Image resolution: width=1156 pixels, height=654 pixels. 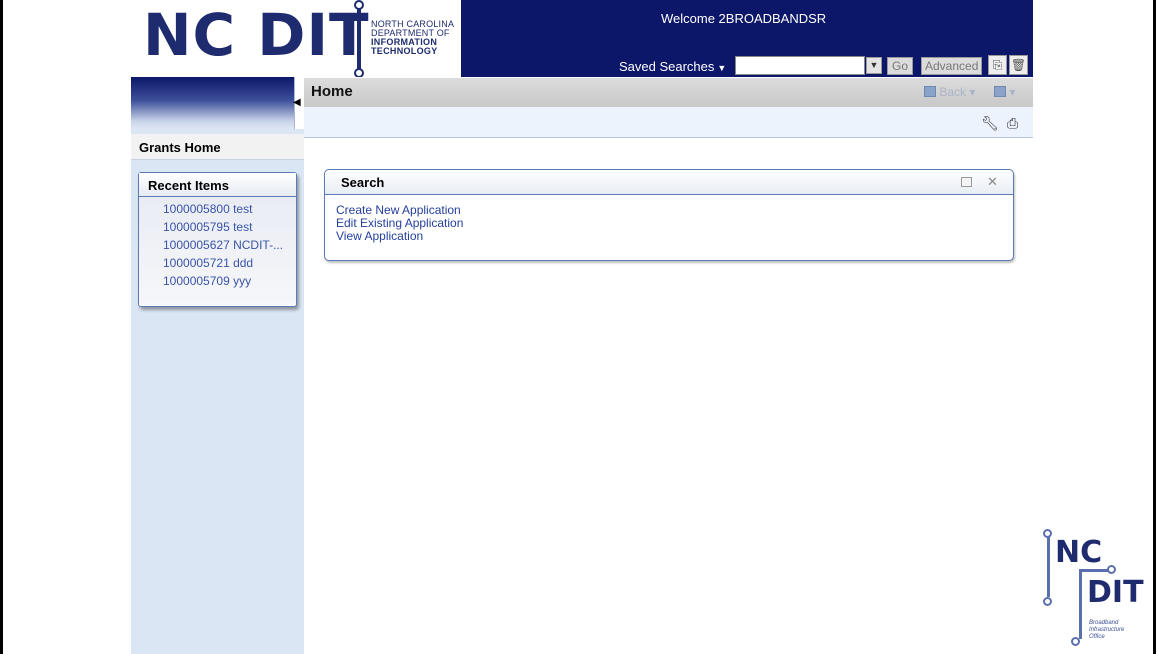 I want to click on logo-wordmark: NC DIT, so click(x=256, y=35).